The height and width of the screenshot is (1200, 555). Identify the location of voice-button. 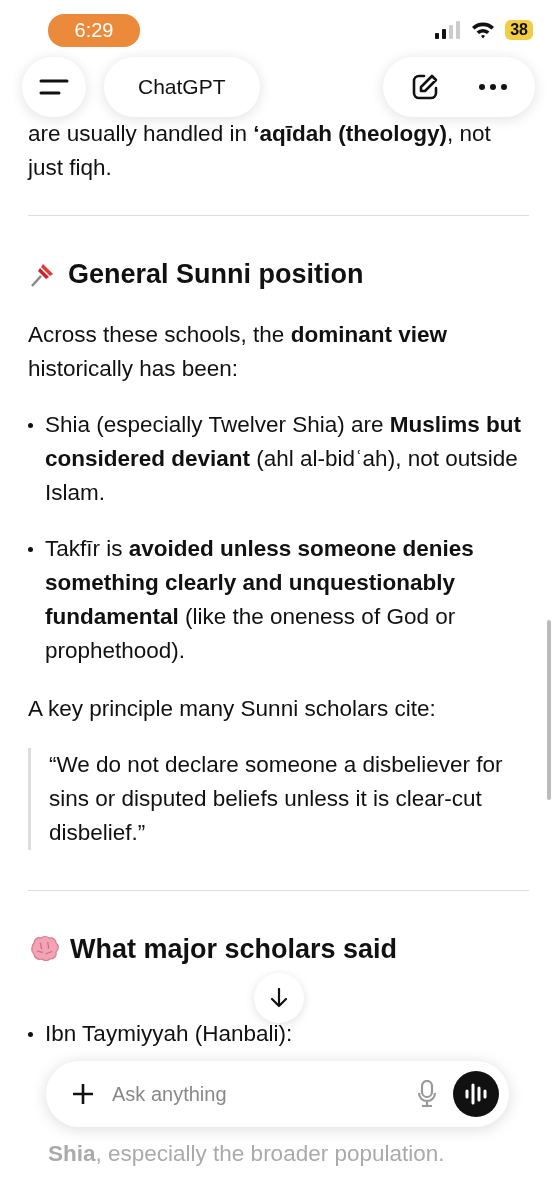
(476, 1094).